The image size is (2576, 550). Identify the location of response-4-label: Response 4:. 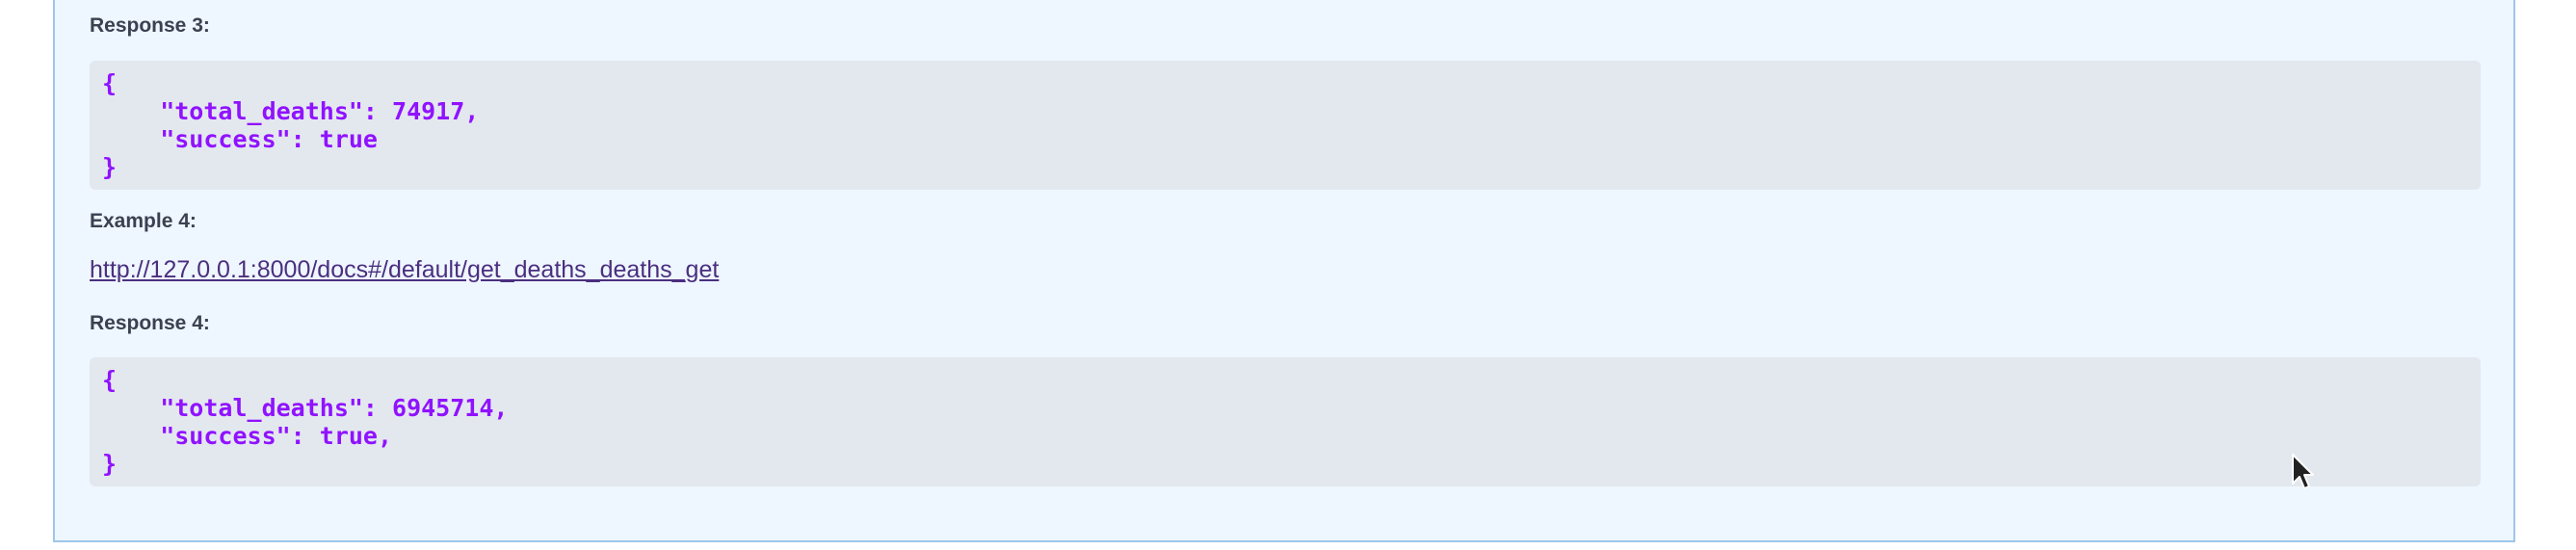
(150, 323).